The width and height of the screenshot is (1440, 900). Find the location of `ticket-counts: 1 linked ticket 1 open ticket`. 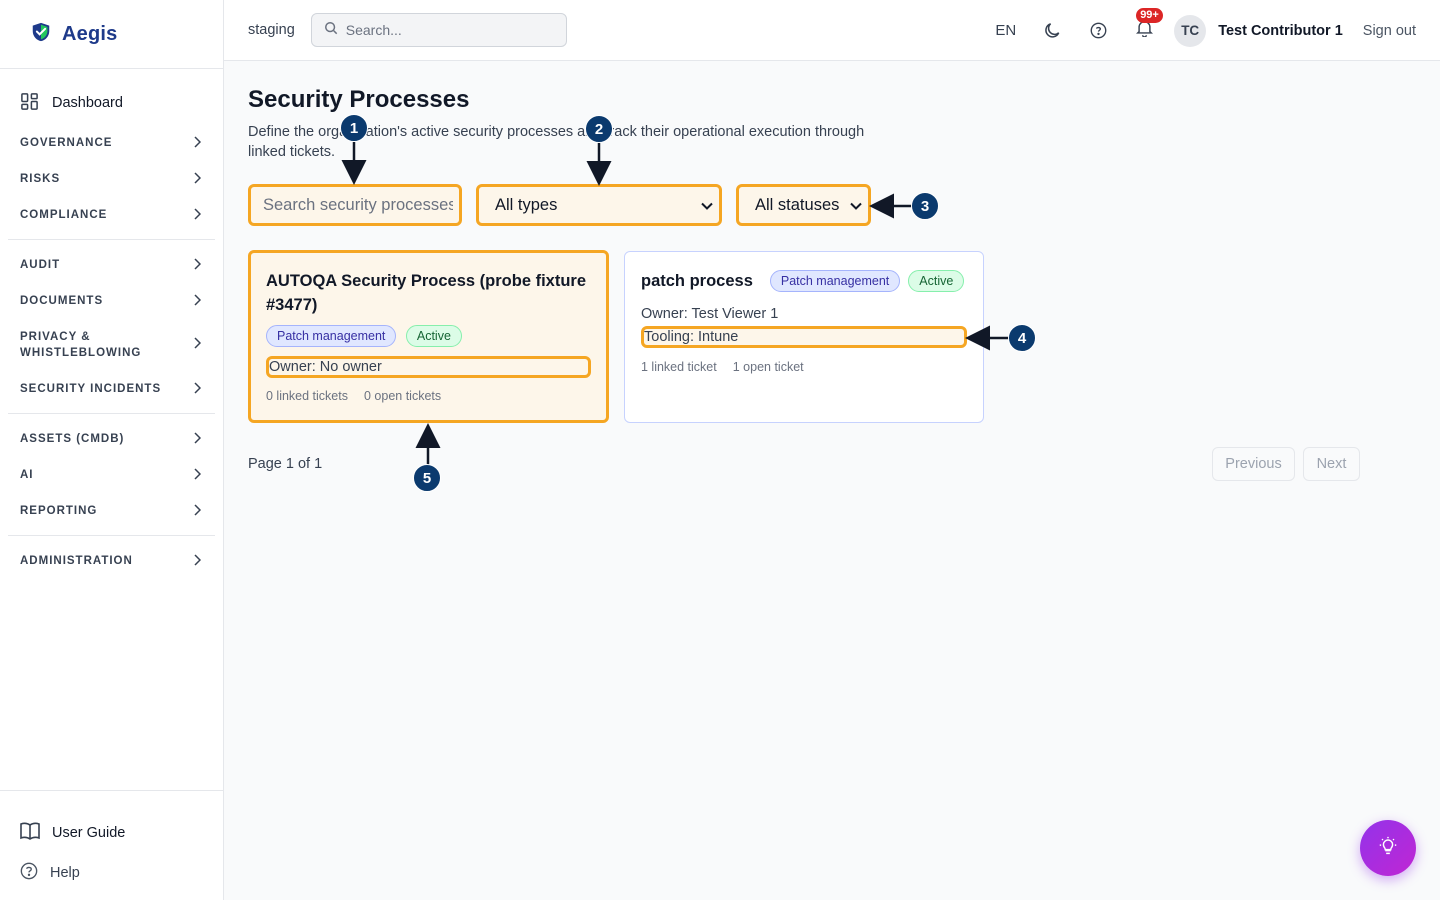

ticket-counts: 1 linked ticket 1 open ticket is located at coordinates (804, 367).